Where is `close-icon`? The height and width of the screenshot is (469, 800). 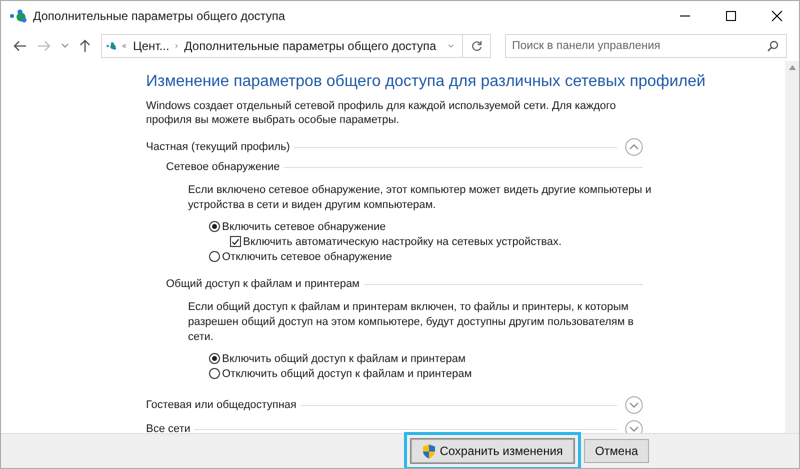 close-icon is located at coordinates (777, 16).